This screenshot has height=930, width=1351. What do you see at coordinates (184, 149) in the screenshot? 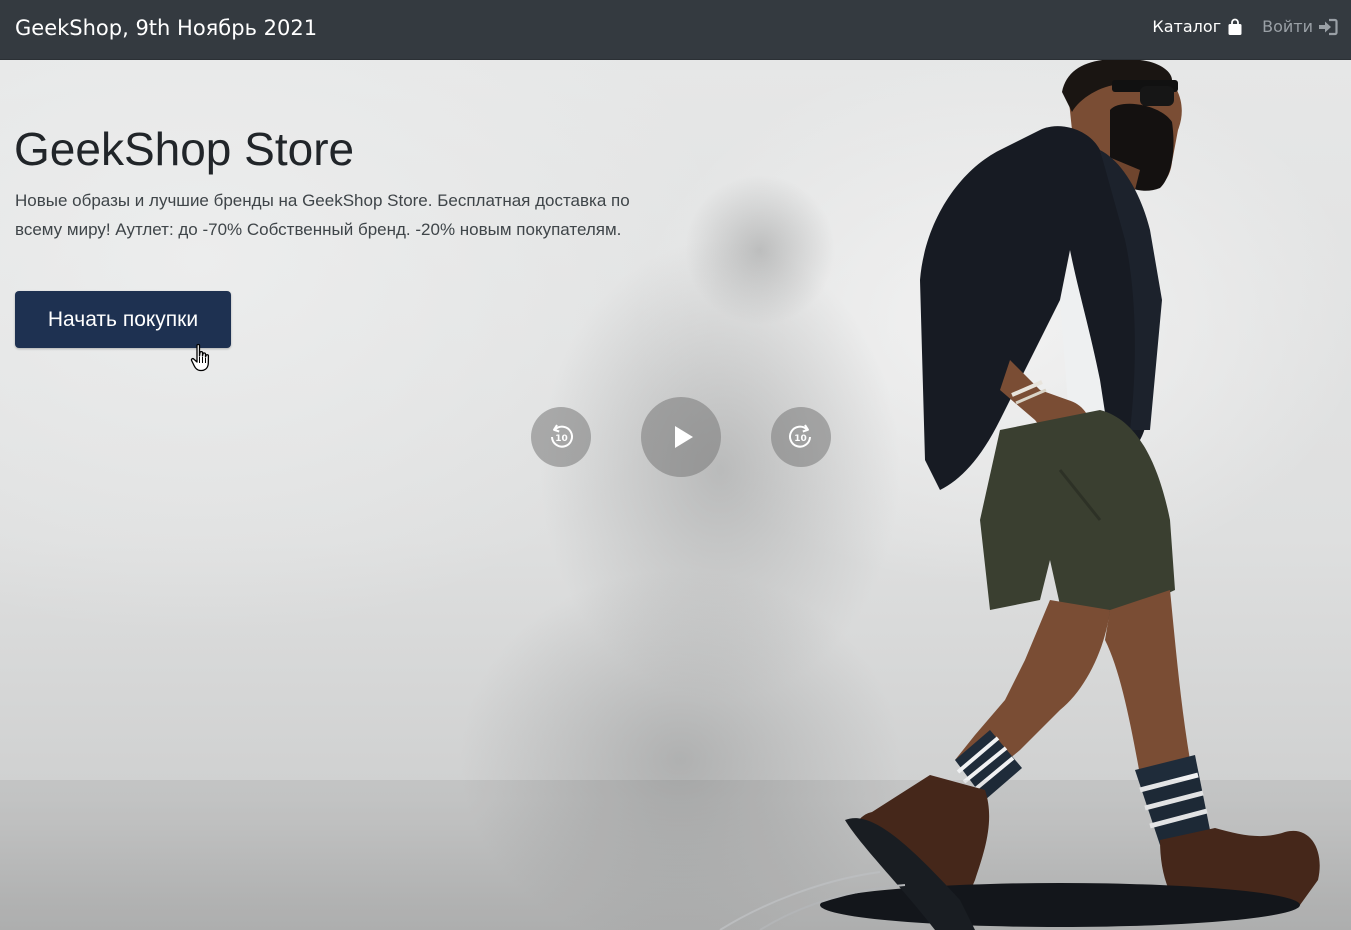
I see `hero-title: GeekShop Store` at bounding box center [184, 149].